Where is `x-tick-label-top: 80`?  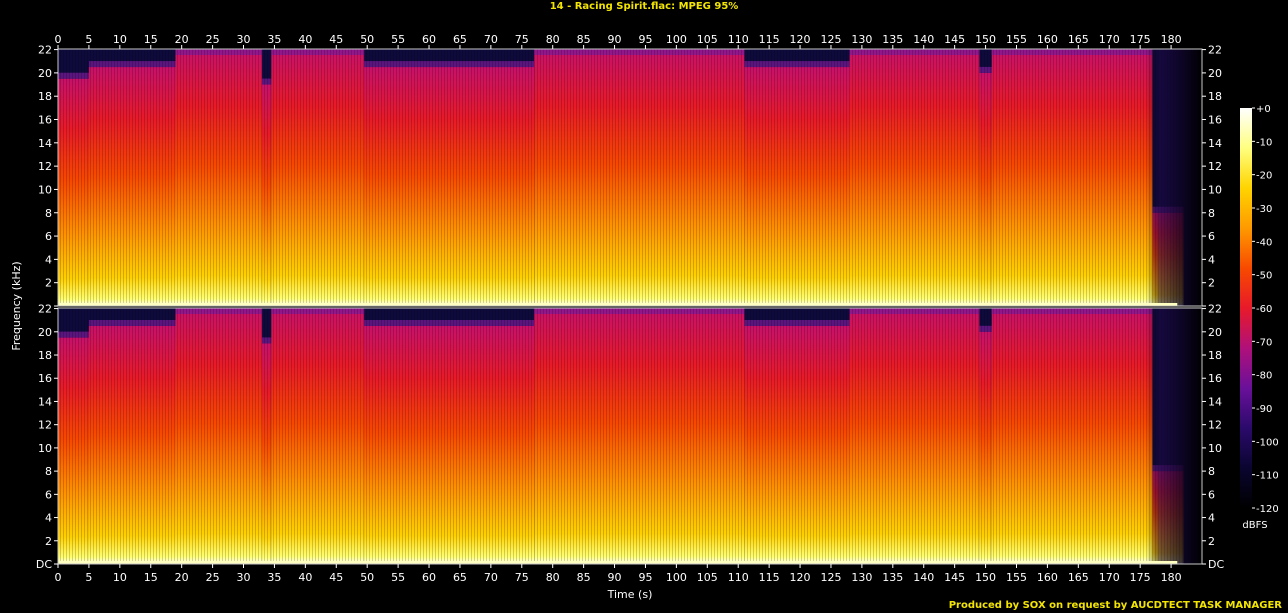 x-tick-label-top: 80 is located at coordinates (553, 39).